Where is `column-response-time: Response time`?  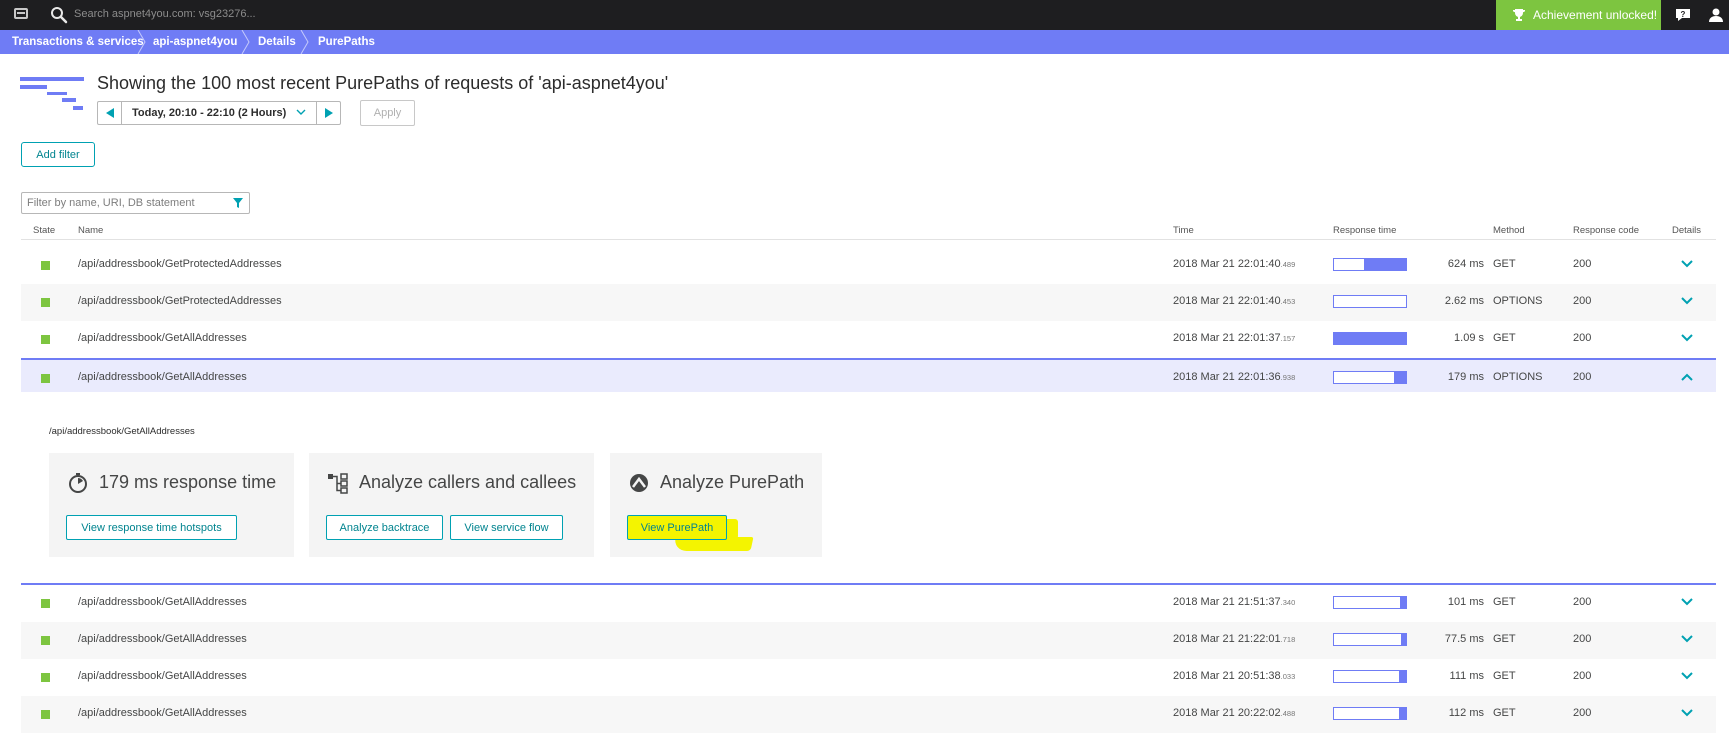 column-response-time: Response time is located at coordinates (1364, 230).